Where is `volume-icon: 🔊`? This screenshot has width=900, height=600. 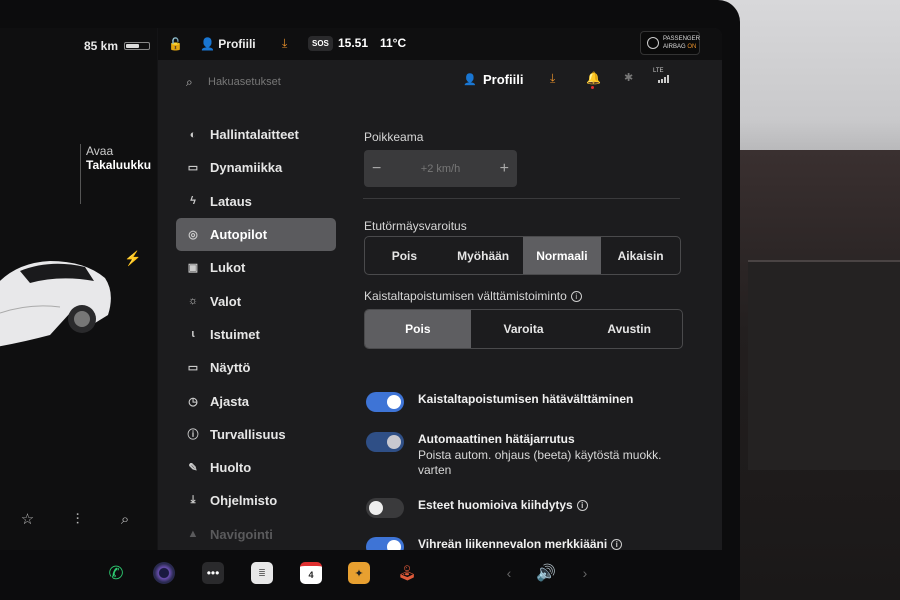
volume-icon: 🔊 is located at coordinates (546, 573).